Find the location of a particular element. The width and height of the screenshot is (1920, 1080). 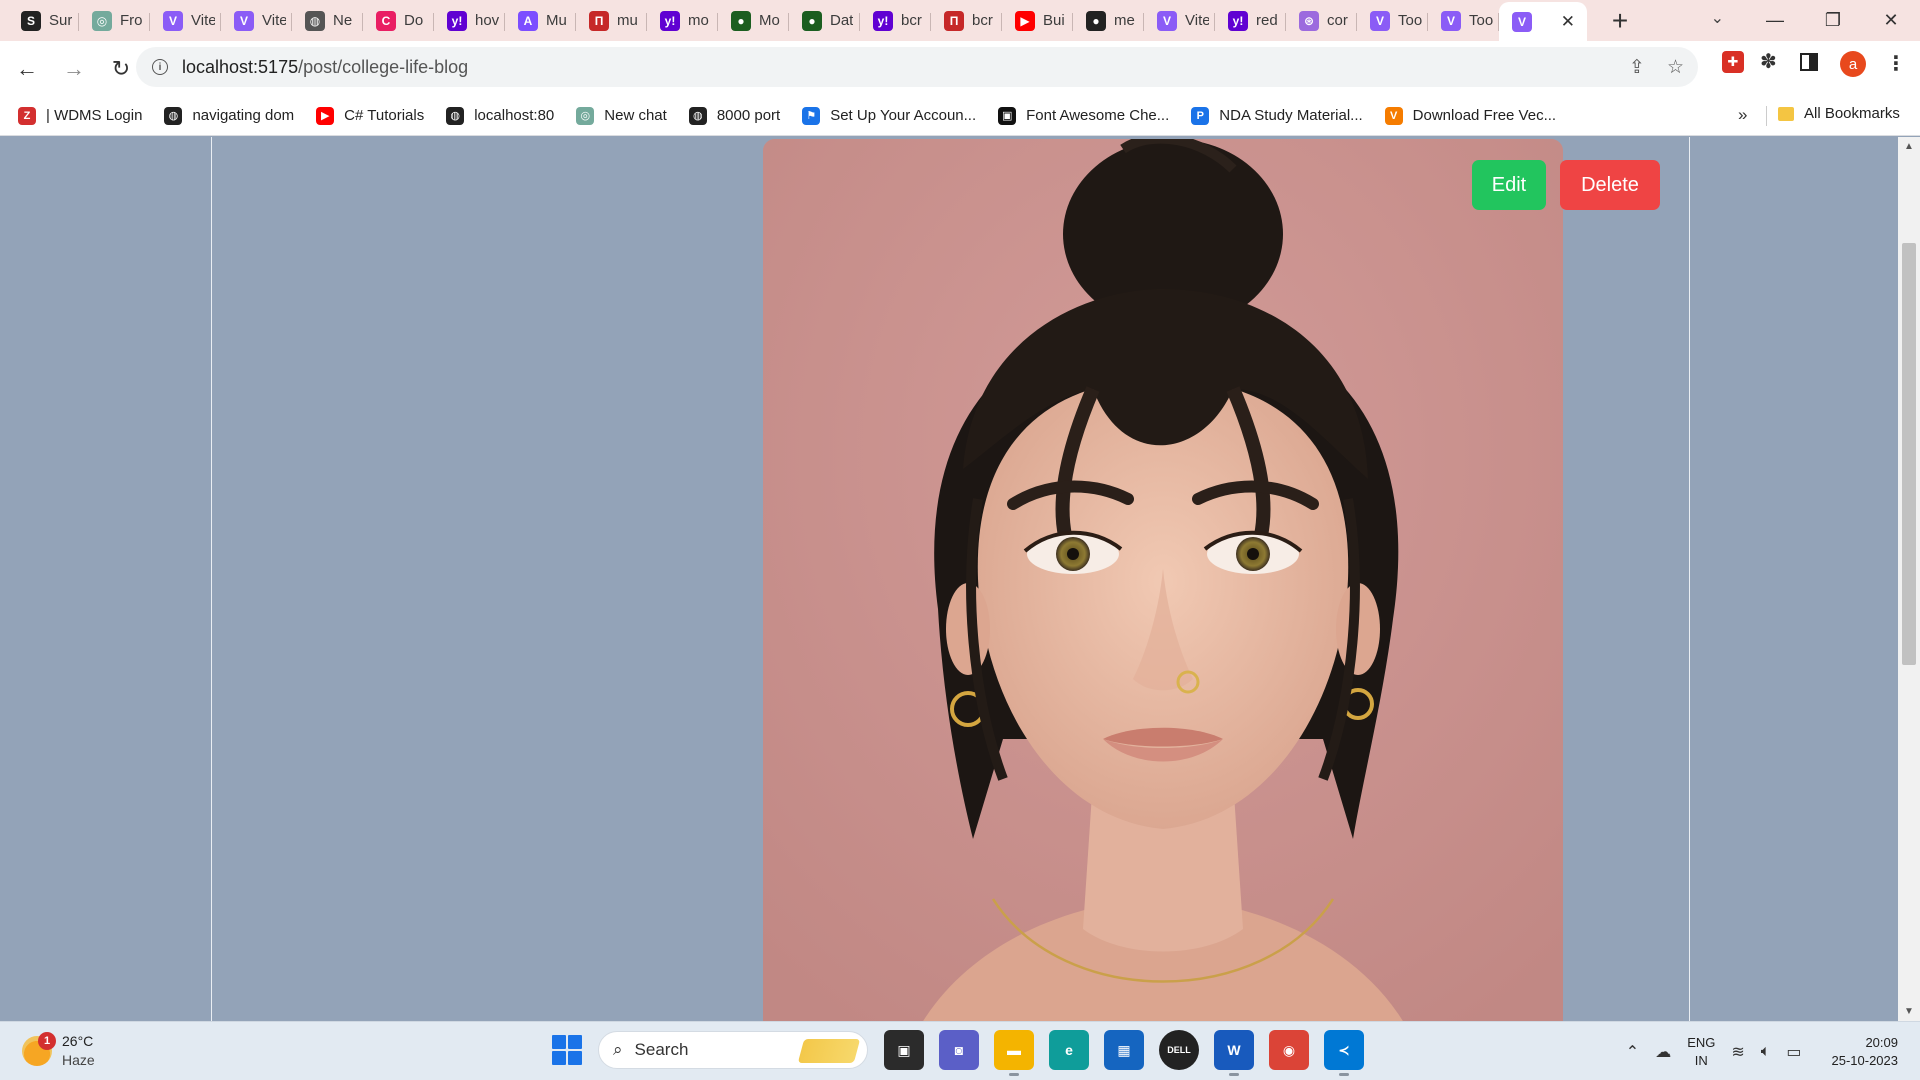

github-icon: ● is located at coordinates (1096, 20).